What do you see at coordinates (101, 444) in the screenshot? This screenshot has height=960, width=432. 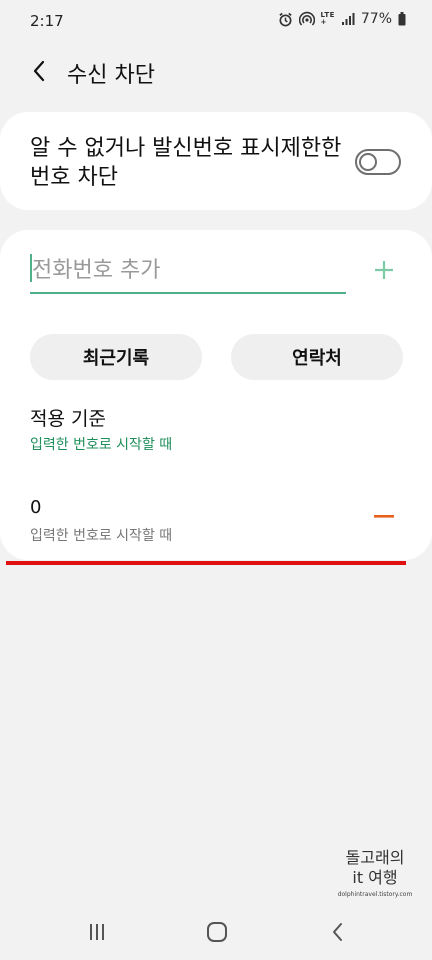 I see `criteria-value: 입력한 번호로 시작할 때` at bounding box center [101, 444].